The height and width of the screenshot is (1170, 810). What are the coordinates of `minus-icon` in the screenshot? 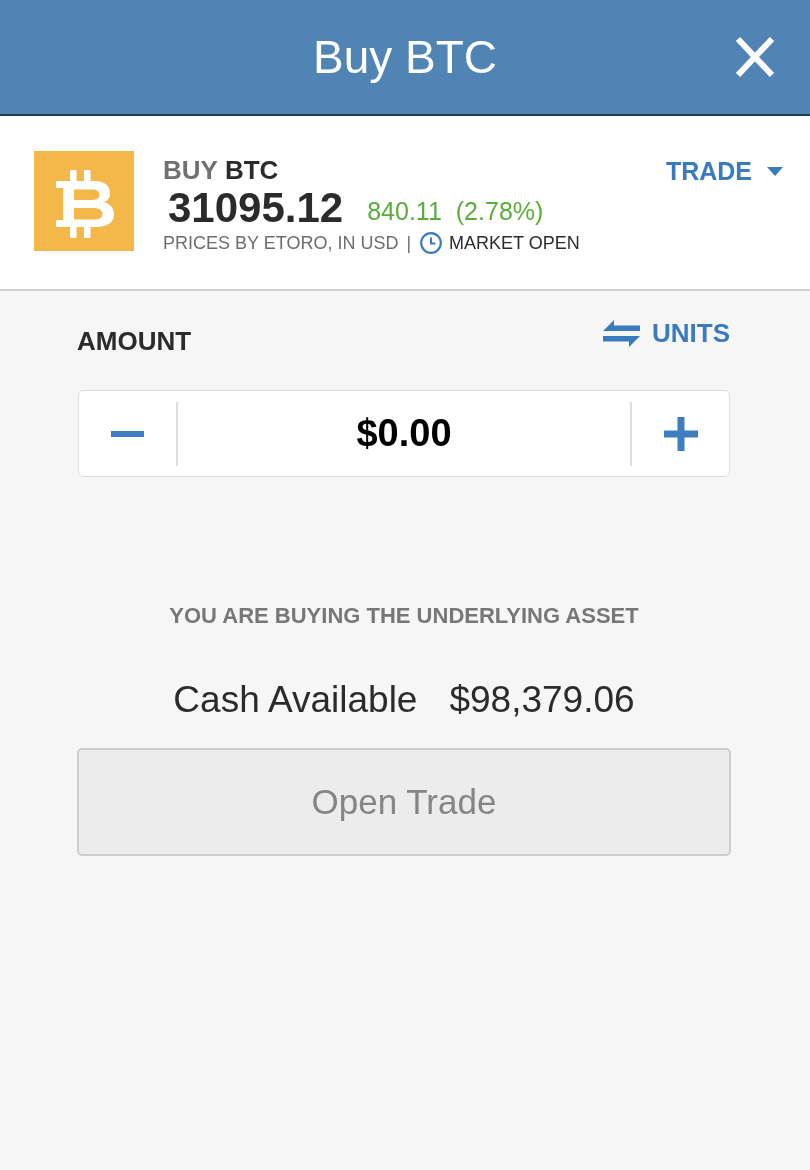 It's located at (127, 433).